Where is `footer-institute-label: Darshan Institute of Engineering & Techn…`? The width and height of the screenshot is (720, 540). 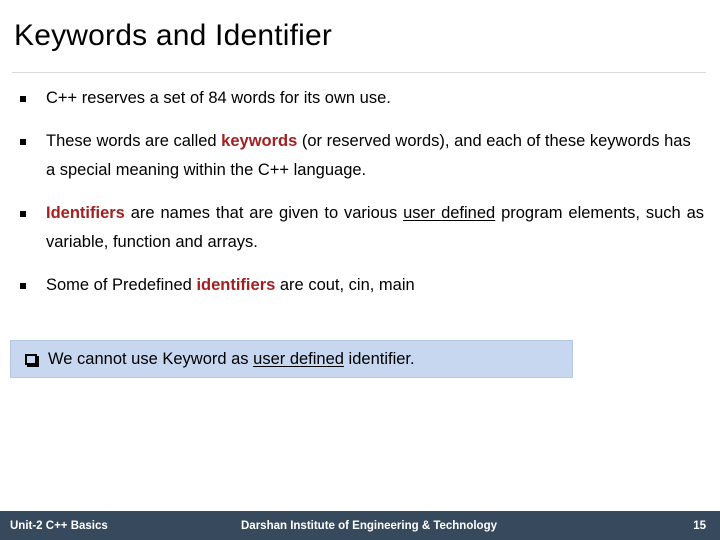
footer-institute-label: Darshan Institute of Engineering & Techn… is located at coordinates (369, 525).